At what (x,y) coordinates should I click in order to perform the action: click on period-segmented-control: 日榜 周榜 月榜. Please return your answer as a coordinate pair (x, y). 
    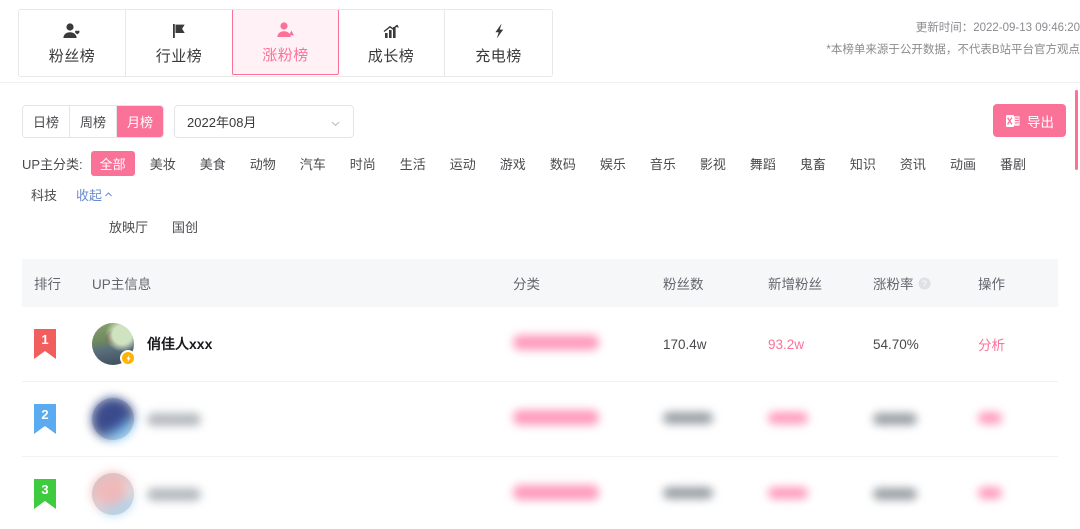
    Looking at the image, I should click on (93, 121).